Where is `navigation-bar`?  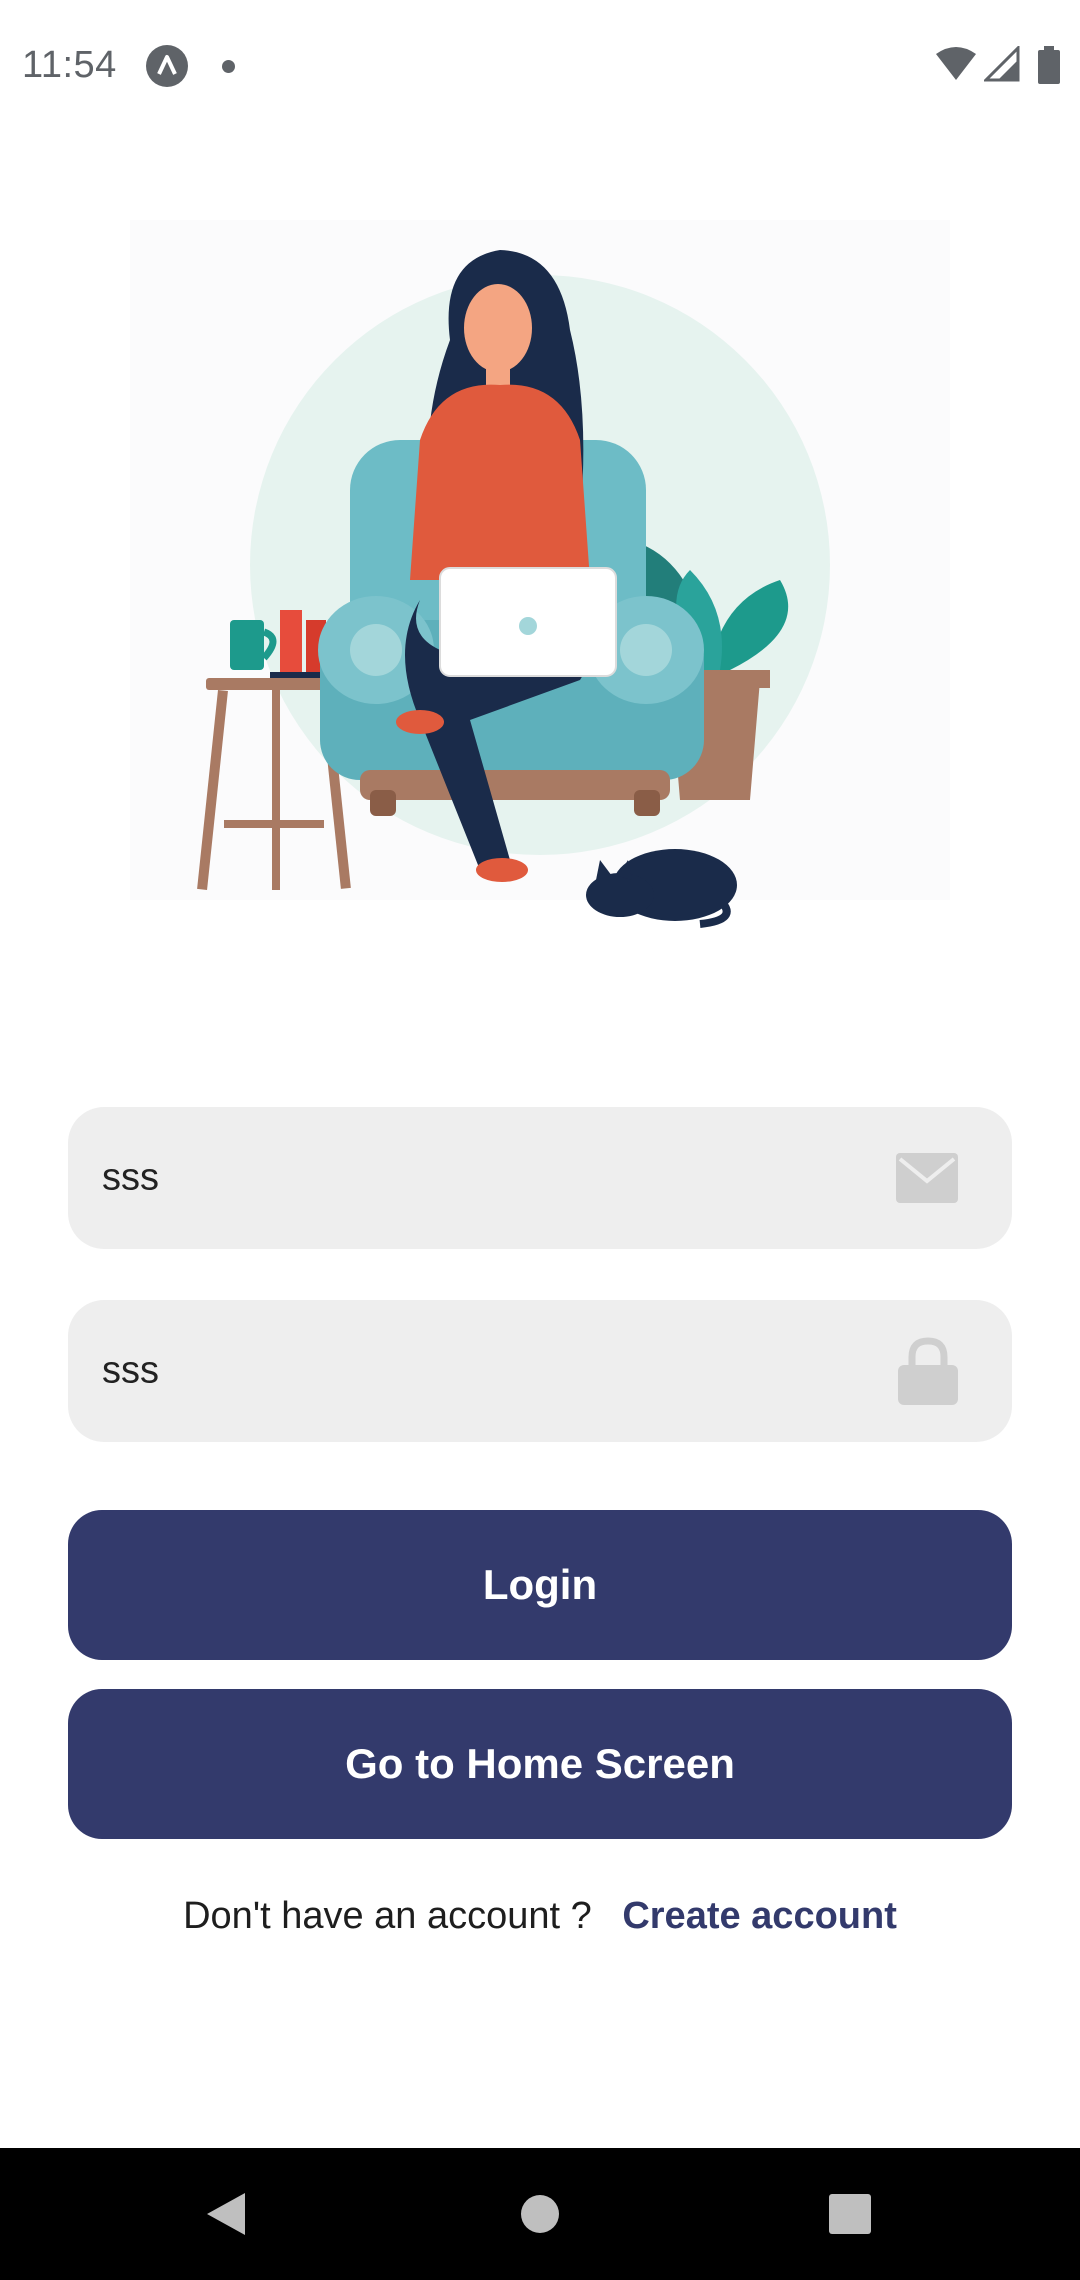
navigation-bar is located at coordinates (540, 2214).